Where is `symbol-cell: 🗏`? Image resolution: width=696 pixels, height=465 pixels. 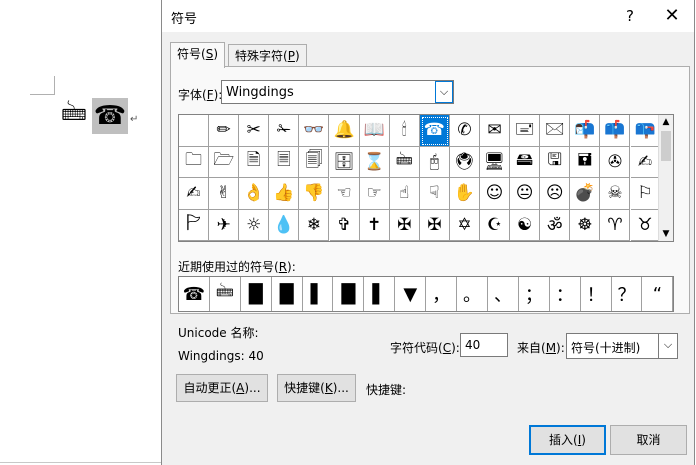 symbol-cell: 🗏 is located at coordinates (284, 162).